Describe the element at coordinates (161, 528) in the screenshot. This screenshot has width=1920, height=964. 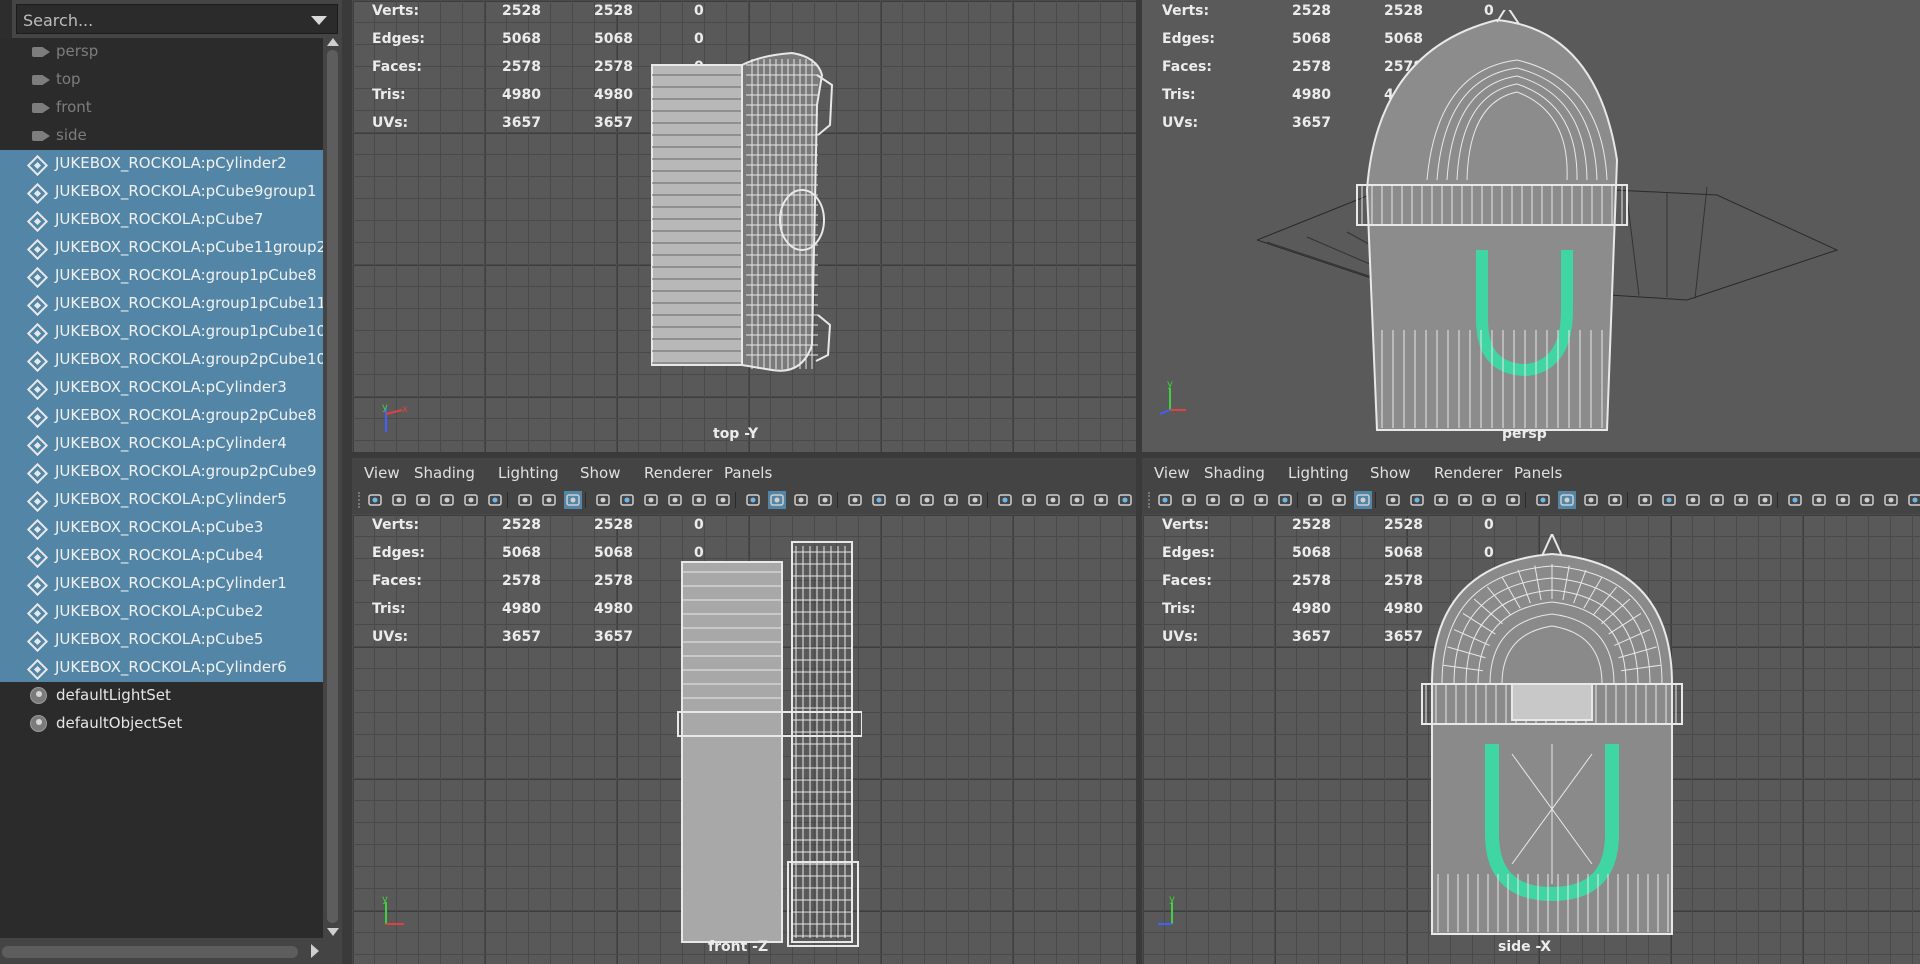
I see `outliner-item-group: JUKEBOX_ROCKOLA:pCube3` at that location.